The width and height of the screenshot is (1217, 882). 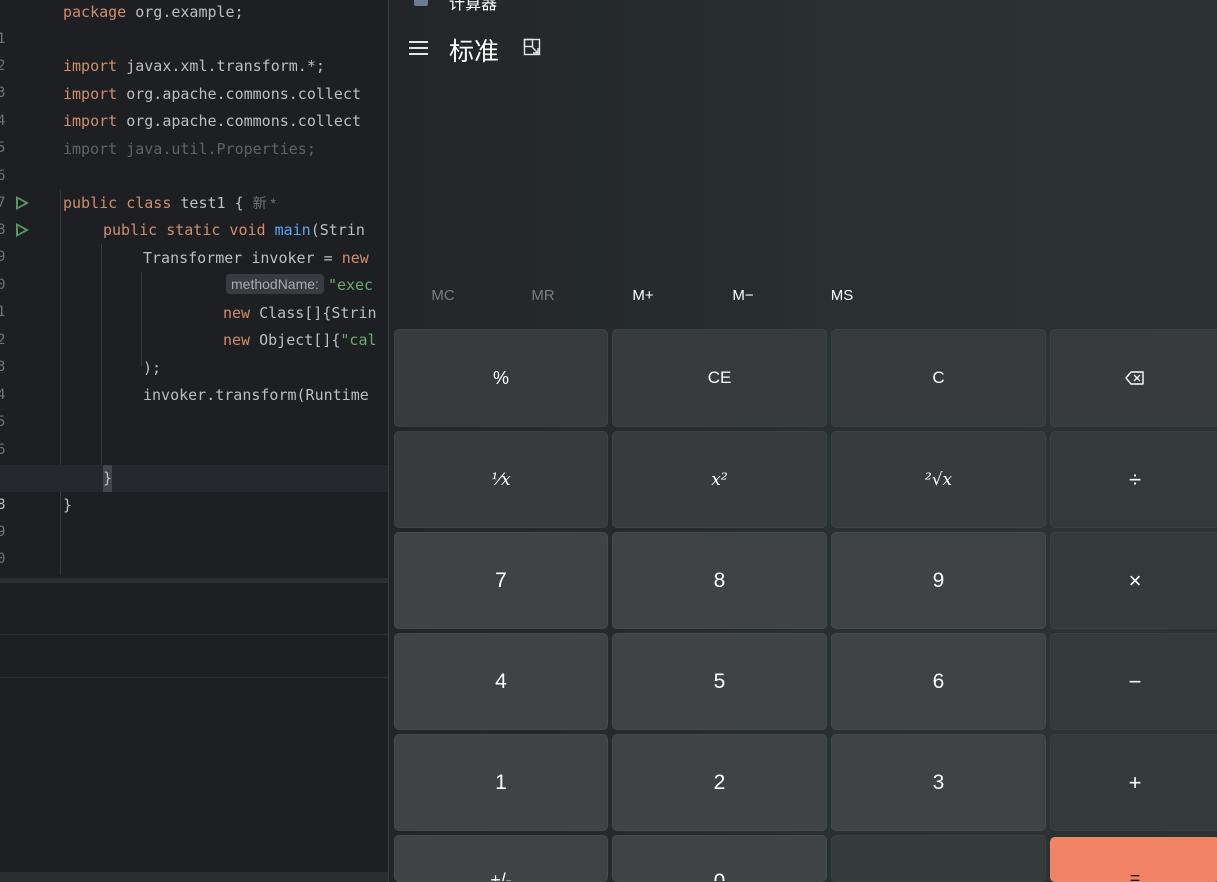 I want to click on divide-button: ÷, so click(x=1133, y=479).